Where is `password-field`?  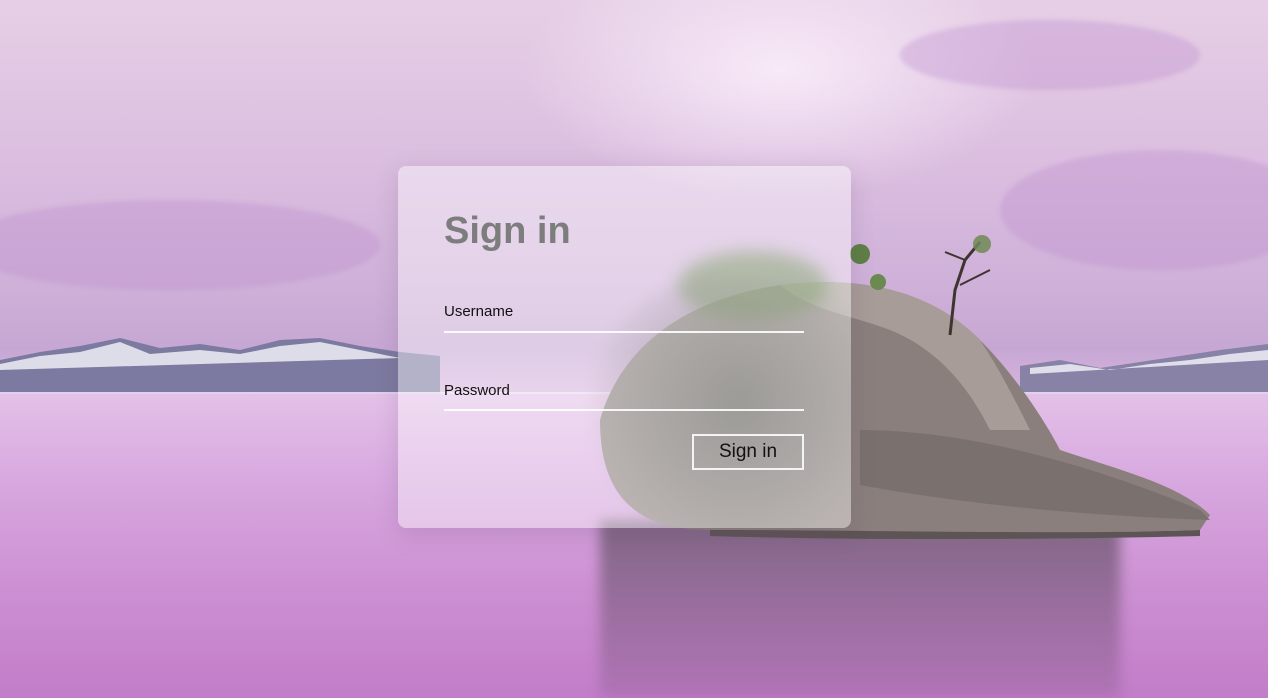 password-field is located at coordinates (626, 396).